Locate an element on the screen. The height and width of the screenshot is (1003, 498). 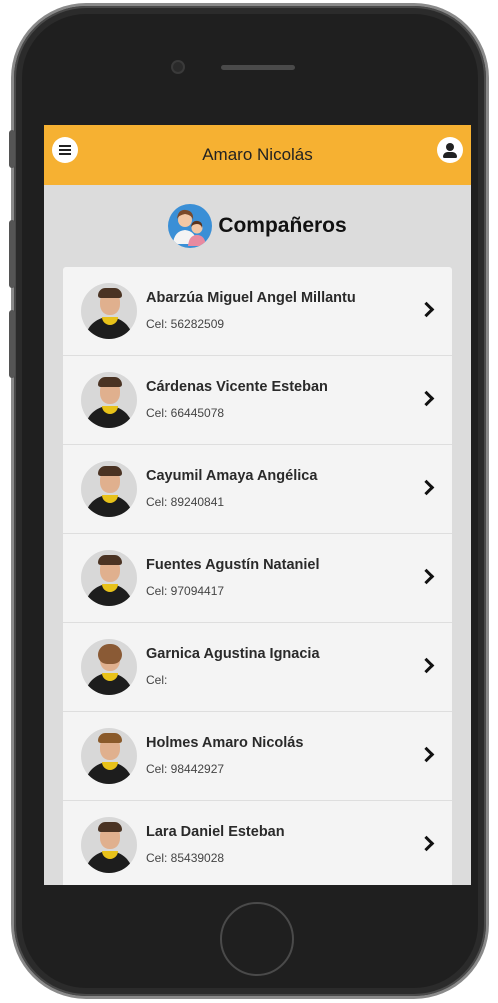
volume-down-button is located at coordinates (12, 344).